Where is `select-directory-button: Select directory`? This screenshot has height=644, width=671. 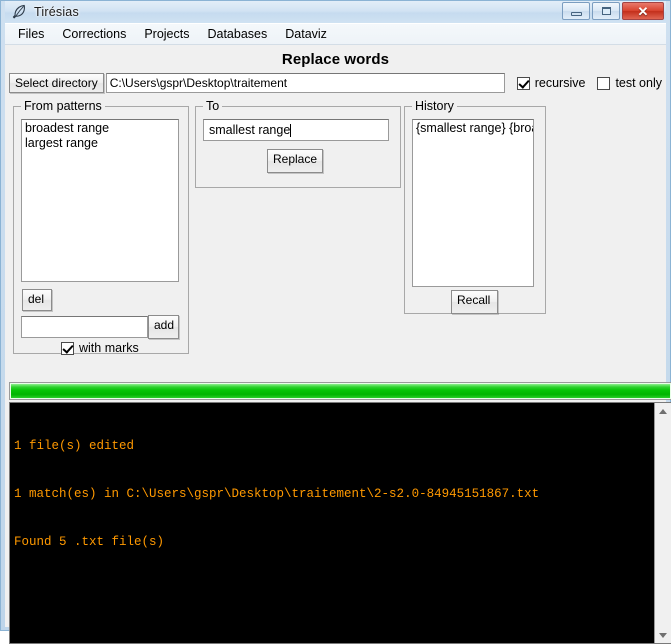
select-directory-button: Select directory is located at coordinates (56, 83).